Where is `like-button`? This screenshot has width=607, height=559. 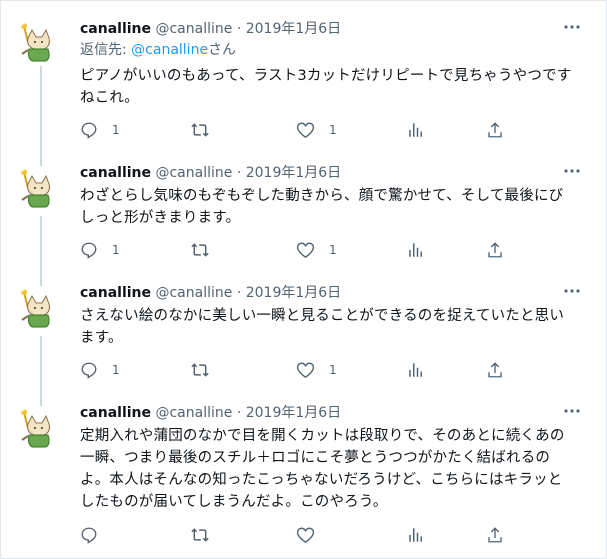
like-button is located at coordinates (305, 535).